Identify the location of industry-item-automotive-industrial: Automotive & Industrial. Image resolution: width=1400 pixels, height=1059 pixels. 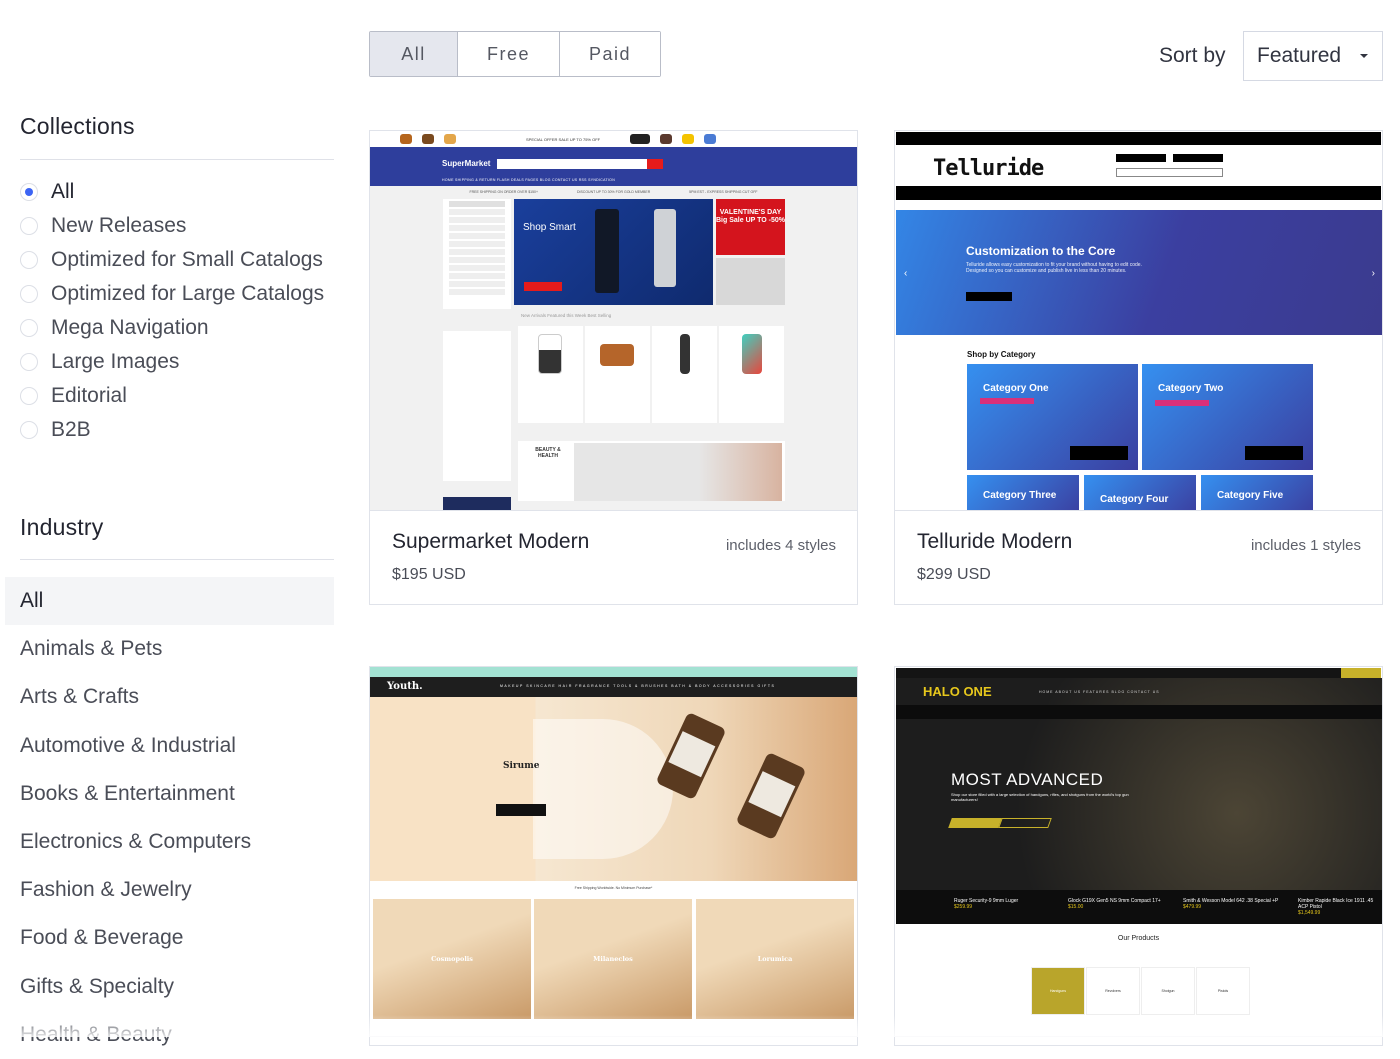
(169, 746).